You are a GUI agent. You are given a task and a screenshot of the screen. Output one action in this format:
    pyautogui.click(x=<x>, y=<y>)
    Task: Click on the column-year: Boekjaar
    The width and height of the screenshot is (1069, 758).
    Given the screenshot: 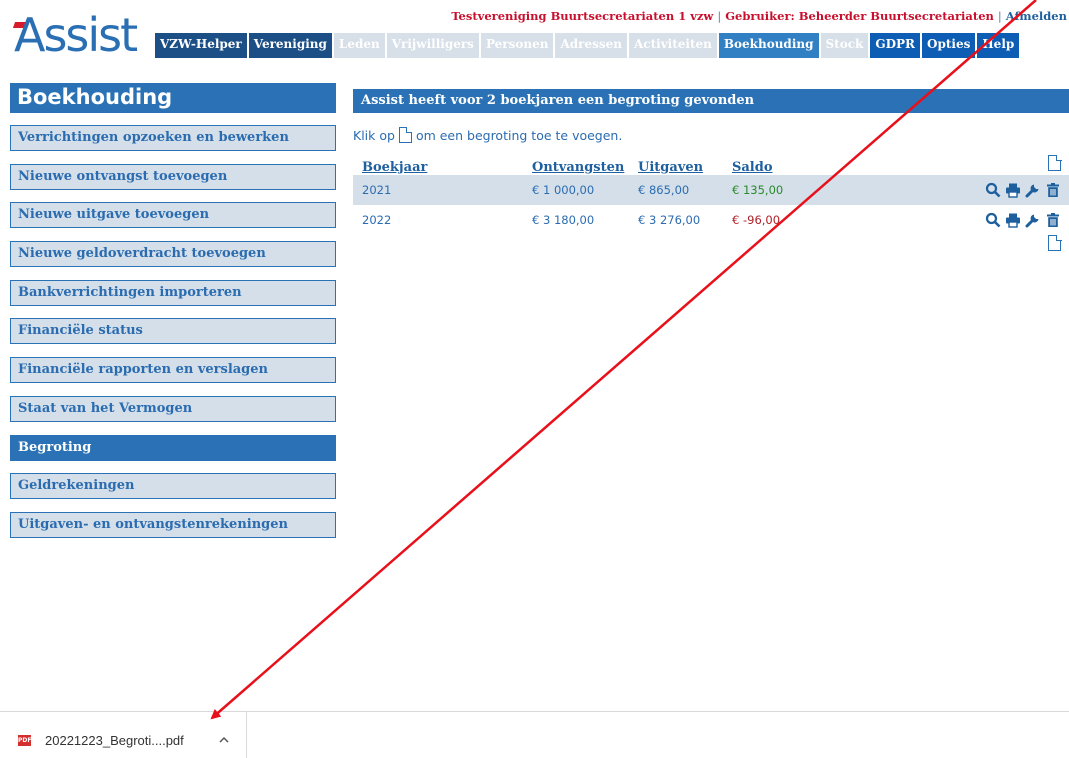 What is the action you would take?
    pyautogui.click(x=438, y=164)
    